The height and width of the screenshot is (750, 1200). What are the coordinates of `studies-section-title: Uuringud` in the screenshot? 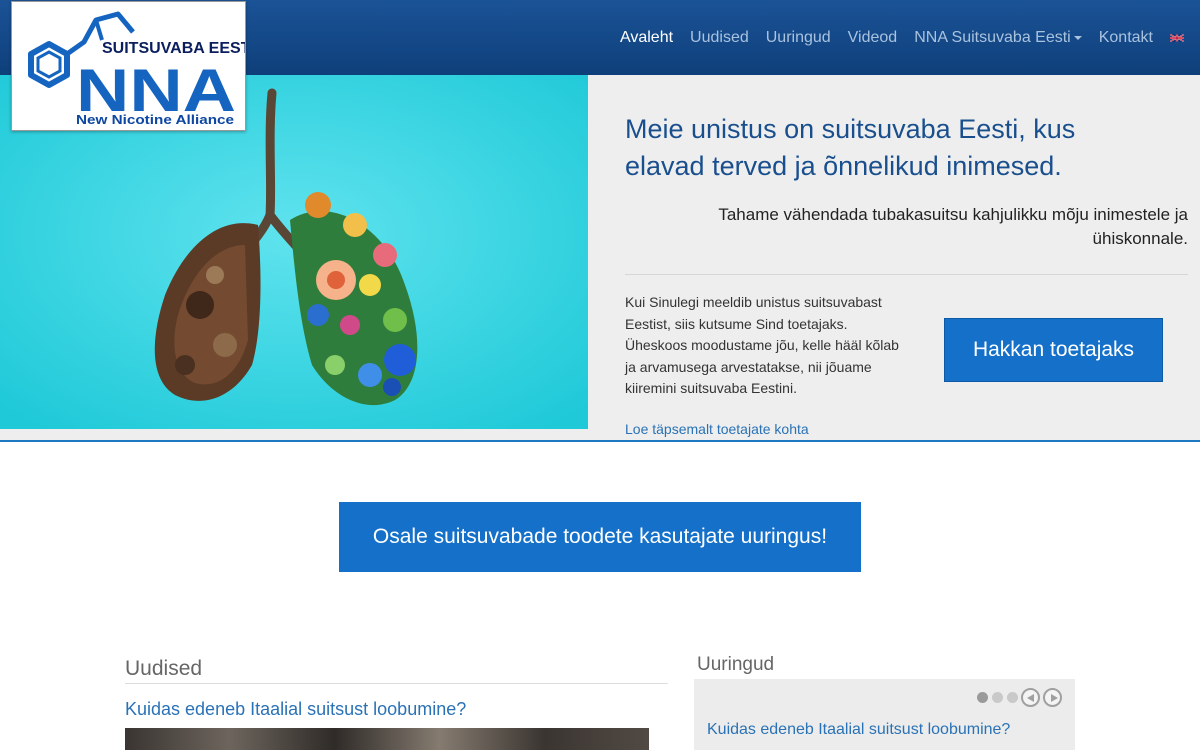 It's located at (736, 664).